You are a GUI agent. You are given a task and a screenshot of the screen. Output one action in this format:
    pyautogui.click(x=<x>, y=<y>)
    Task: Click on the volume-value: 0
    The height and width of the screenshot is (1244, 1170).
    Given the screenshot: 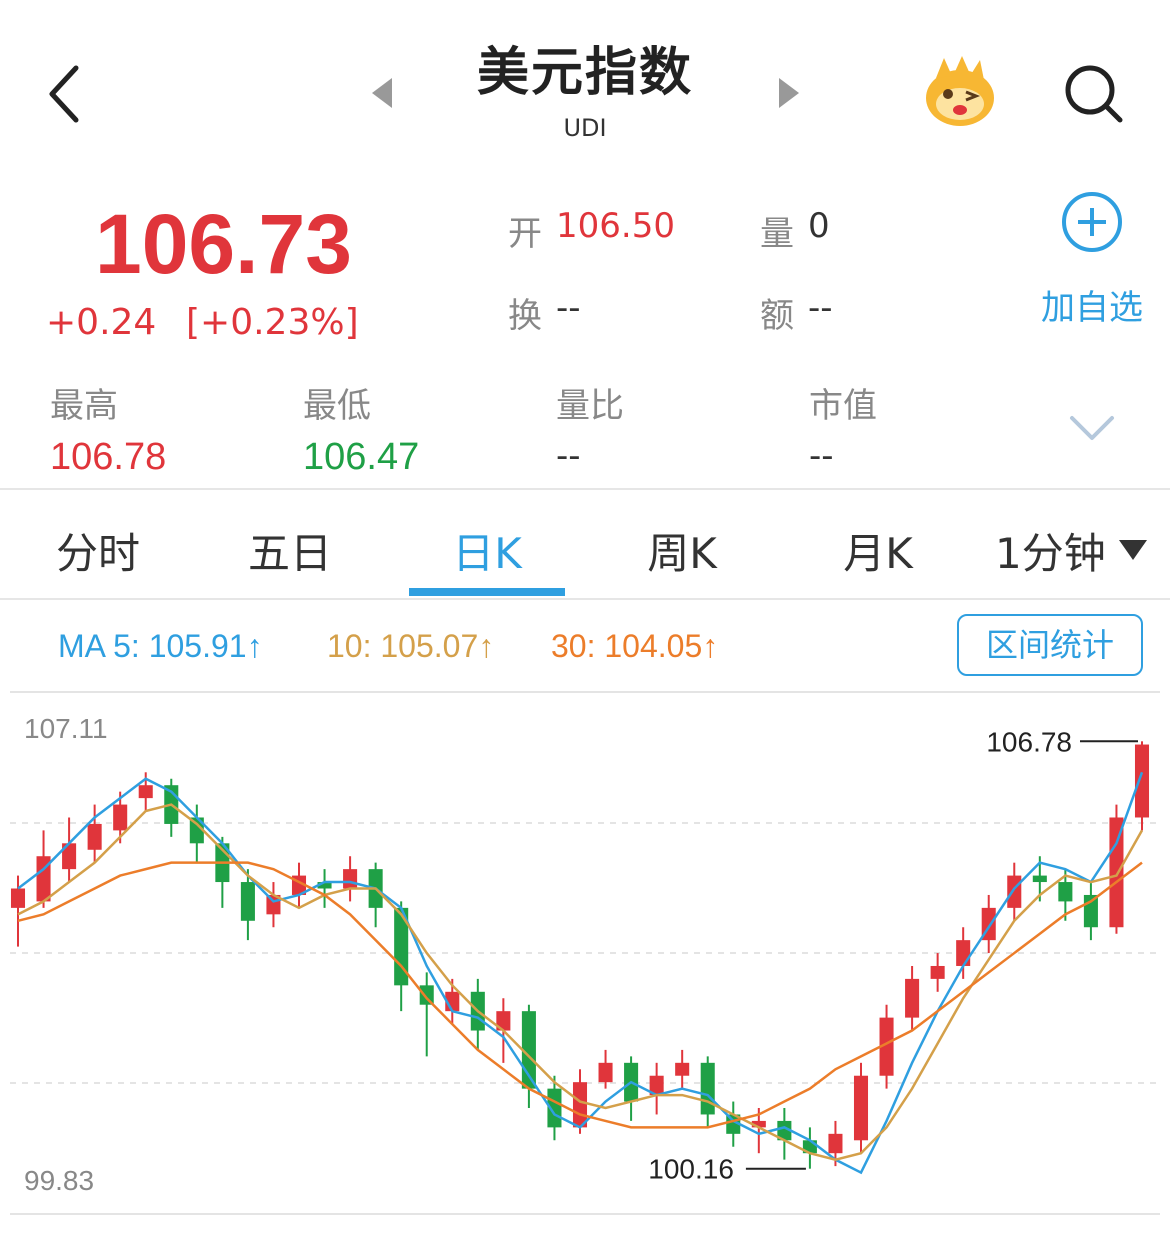 What is the action you would take?
    pyautogui.click(x=819, y=226)
    